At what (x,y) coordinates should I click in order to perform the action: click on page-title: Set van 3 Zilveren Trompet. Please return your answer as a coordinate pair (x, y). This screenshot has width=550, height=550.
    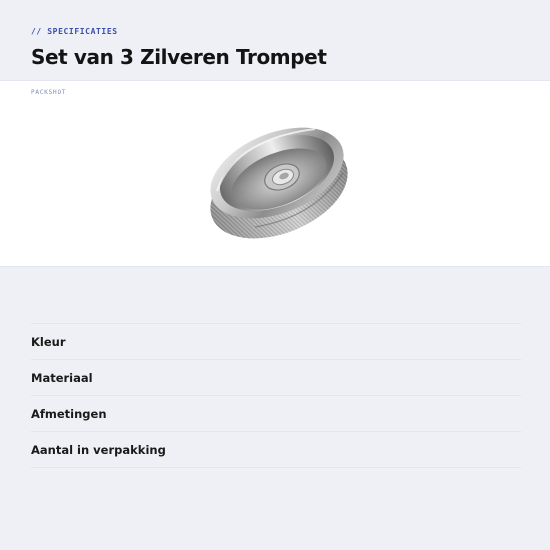
    Looking at the image, I should click on (179, 57).